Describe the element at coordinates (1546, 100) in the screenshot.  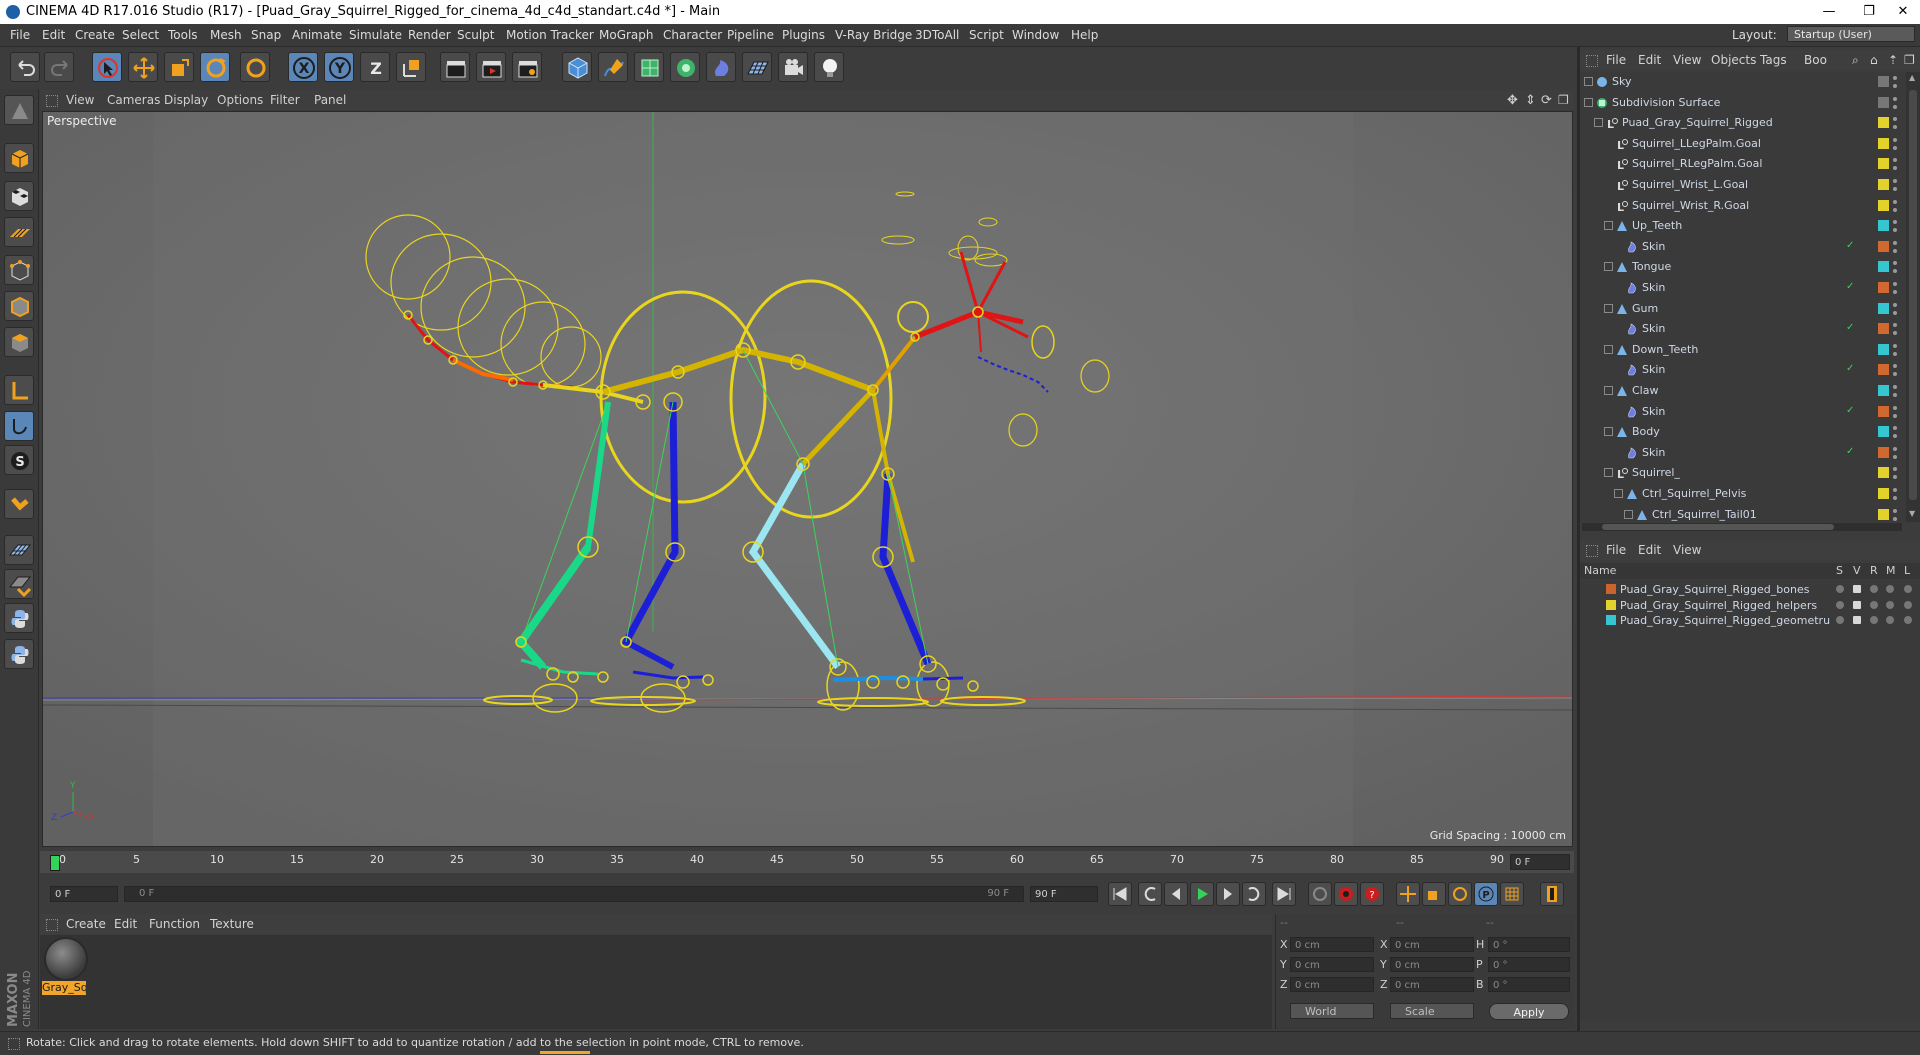
I see `viewport-rotate-icon: ⟳` at that location.